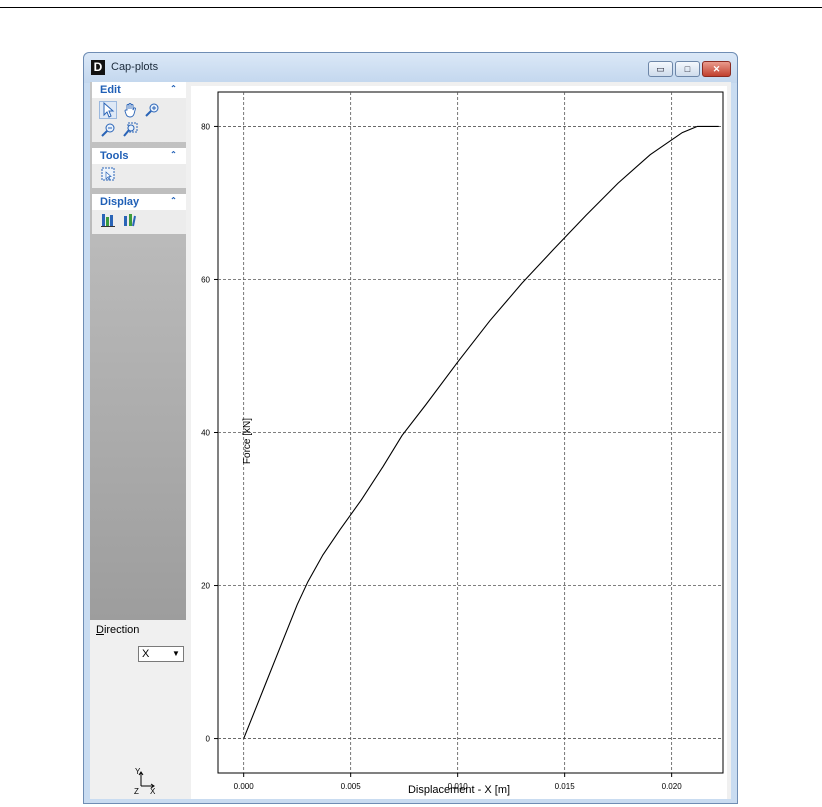  I want to click on display-option-2-icon, so click(130, 220).